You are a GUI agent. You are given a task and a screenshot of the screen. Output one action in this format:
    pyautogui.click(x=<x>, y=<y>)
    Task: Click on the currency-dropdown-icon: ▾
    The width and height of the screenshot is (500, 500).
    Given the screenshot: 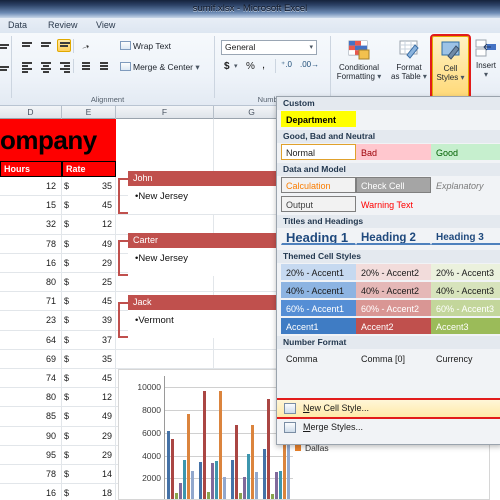 What is the action you would take?
    pyautogui.click(x=236, y=66)
    